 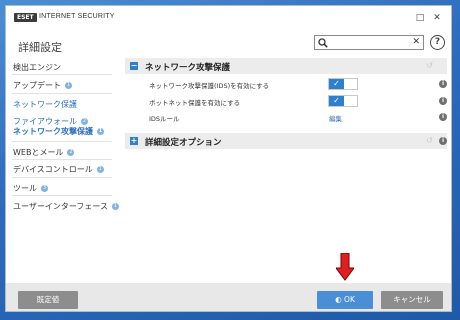 What do you see at coordinates (286, 141) in the screenshot?
I see `section-advanced-options: + 詳細設定オプション ↺ i` at bounding box center [286, 141].